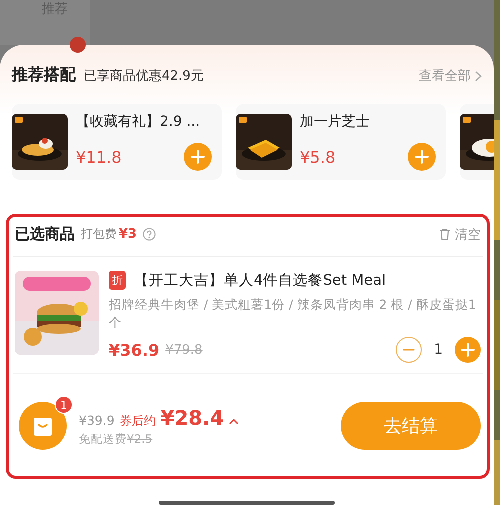 This screenshot has height=505, width=500. I want to click on total-price: ¥28.4, so click(192, 418).